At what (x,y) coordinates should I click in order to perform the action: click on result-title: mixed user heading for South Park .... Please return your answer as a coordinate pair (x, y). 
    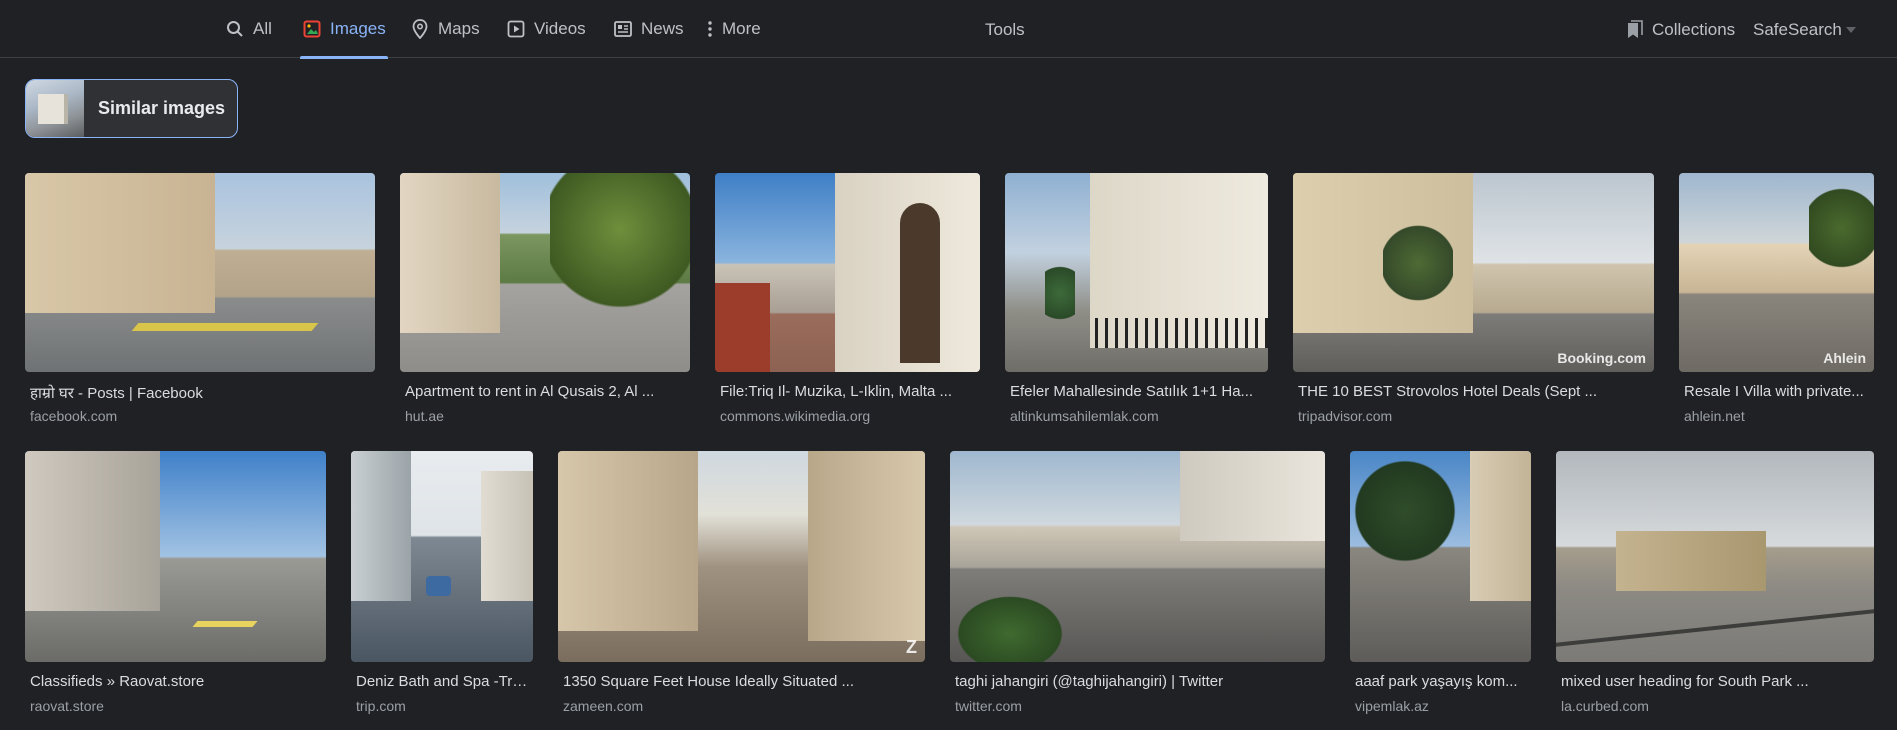
    Looking at the image, I should click on (1715, 681).